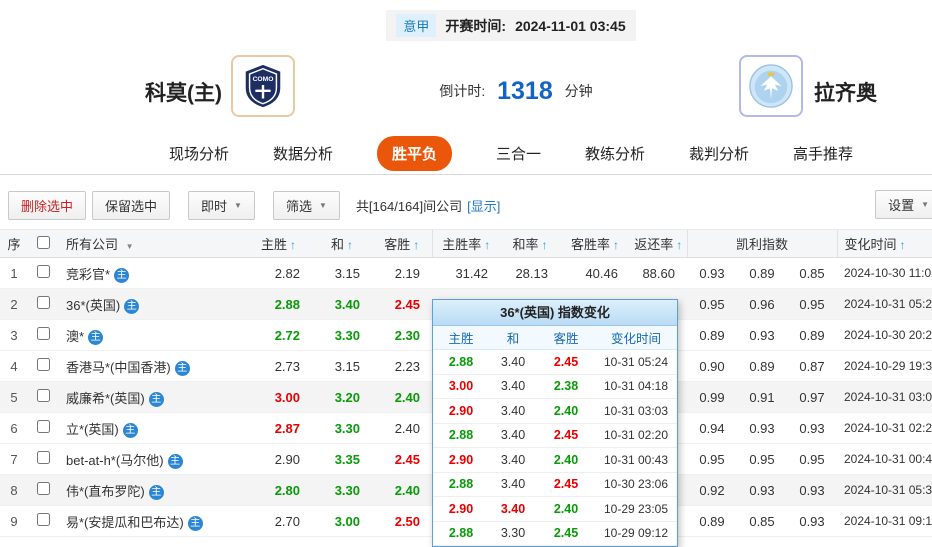  Describe the element at coordinates (306, 205) in the screenshot. I see `filter-dropdown: 筛选 ▼` at that location.